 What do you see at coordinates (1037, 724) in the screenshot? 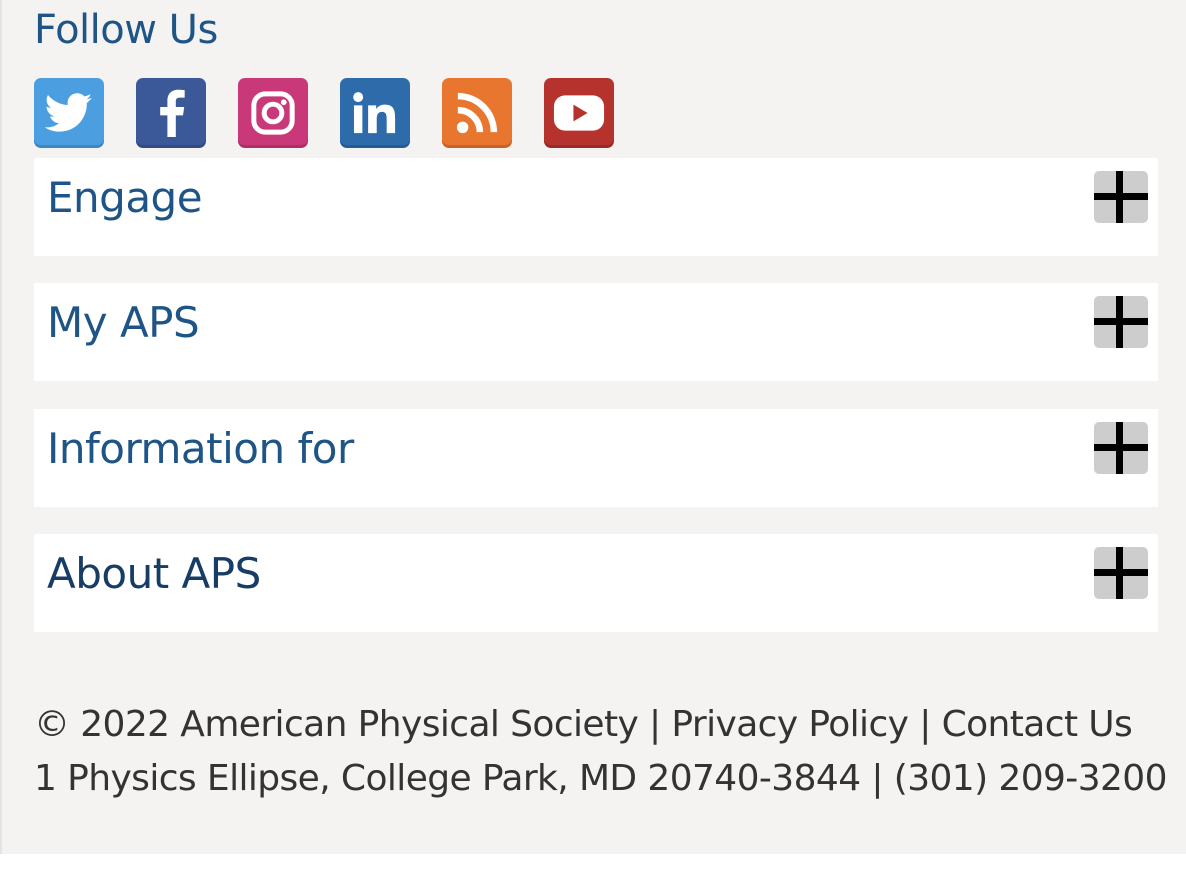
I see `contact-us-link: Contact Us` at bounding box center [1037, 724].